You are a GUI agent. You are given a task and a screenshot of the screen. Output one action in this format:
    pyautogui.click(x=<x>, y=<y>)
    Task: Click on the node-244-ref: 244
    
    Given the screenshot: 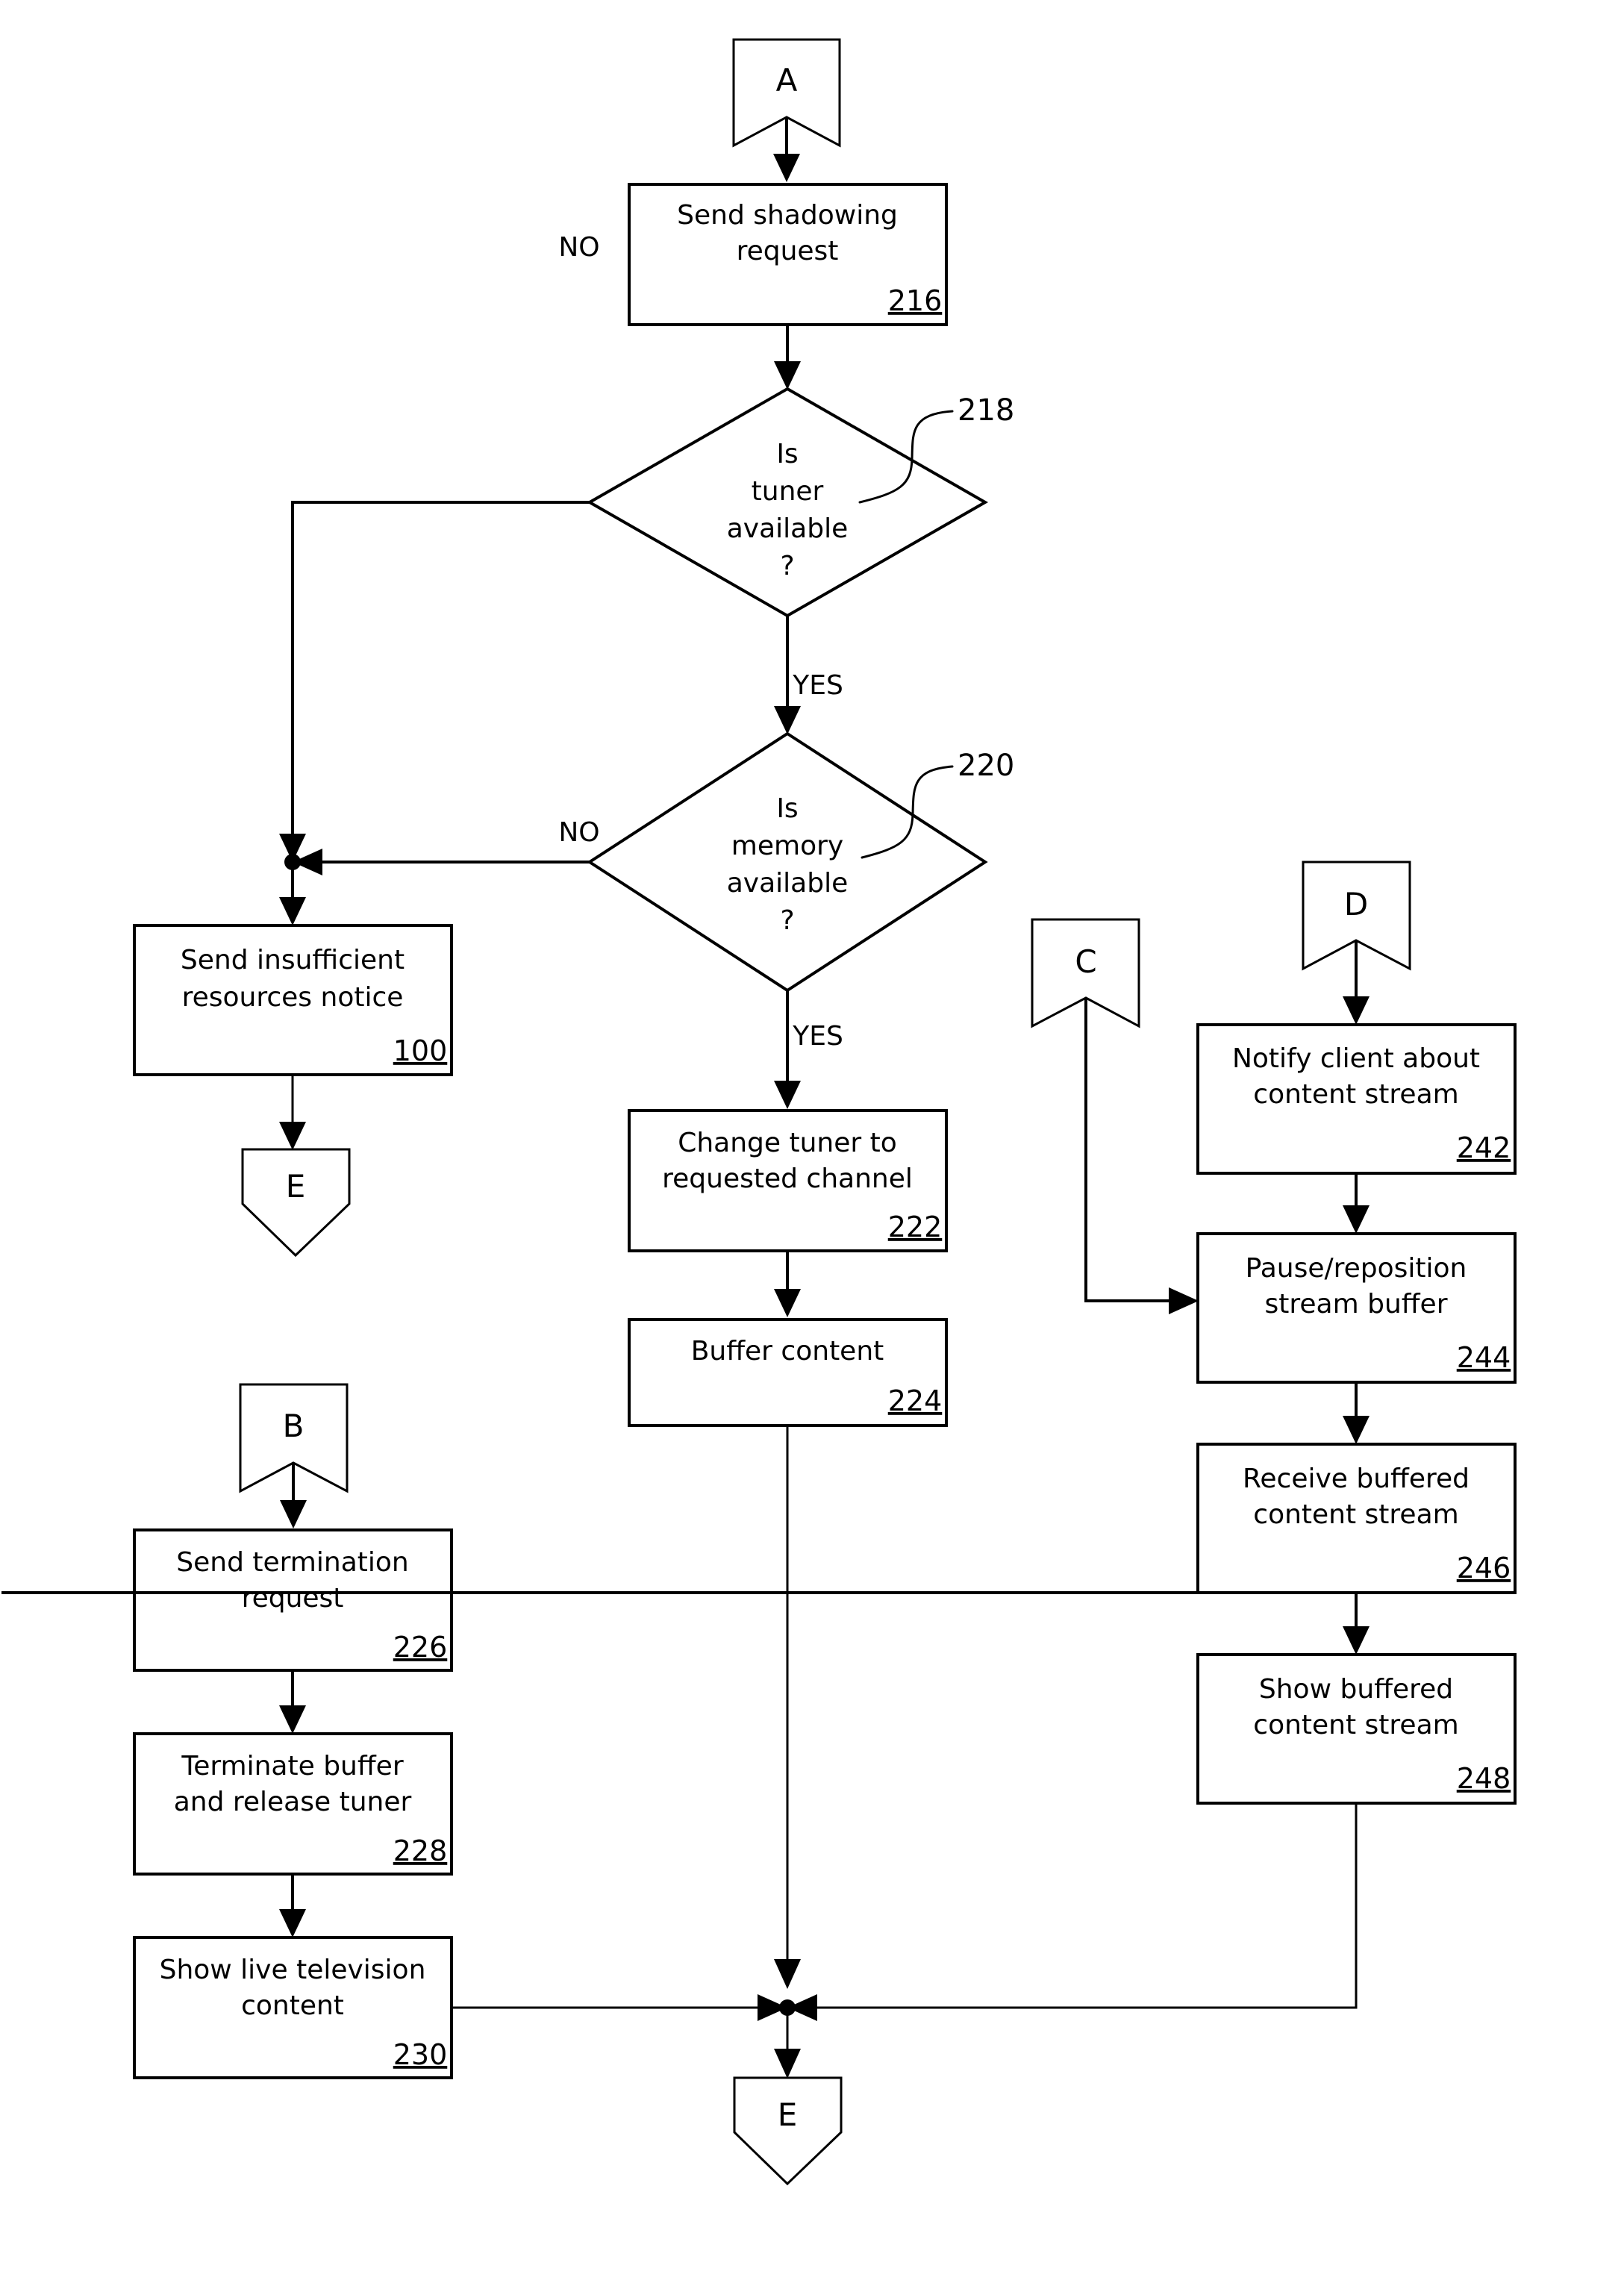 What is the action you would take?
    pyautogui.click(x=1484, y=1358)
    